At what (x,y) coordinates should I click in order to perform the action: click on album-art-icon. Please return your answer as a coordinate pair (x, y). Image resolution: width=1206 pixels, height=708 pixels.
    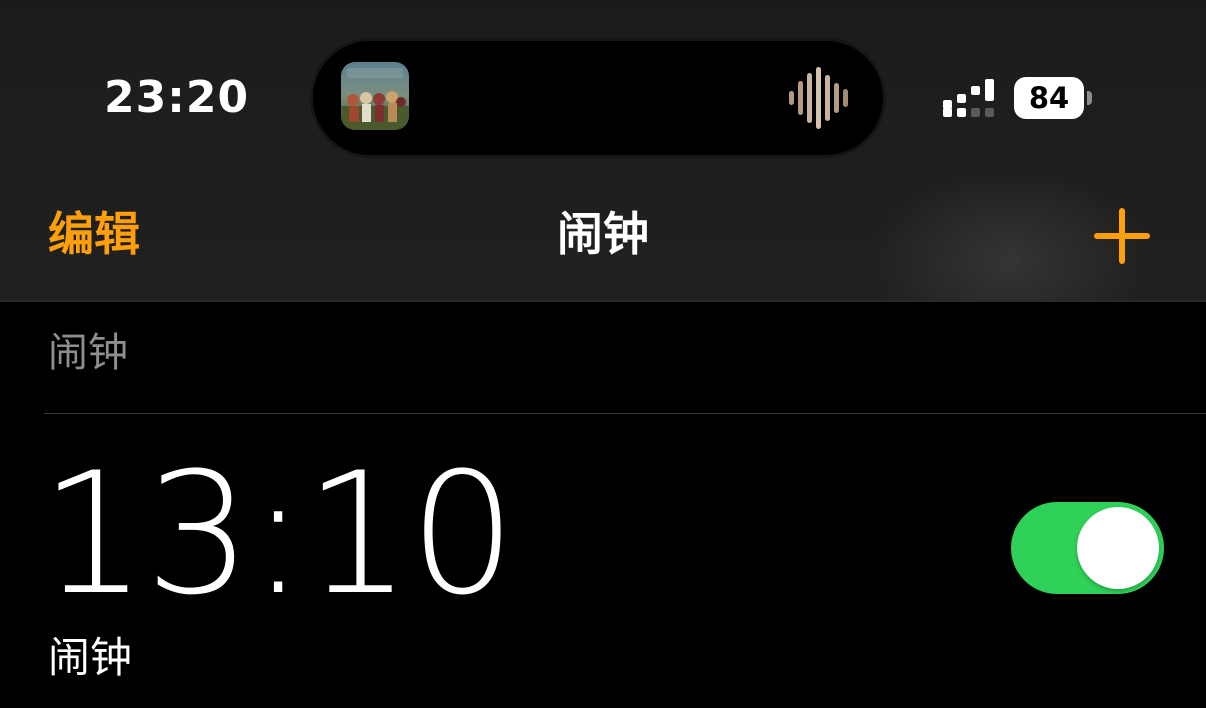
    Looking at the image, I should click on (375, 96).